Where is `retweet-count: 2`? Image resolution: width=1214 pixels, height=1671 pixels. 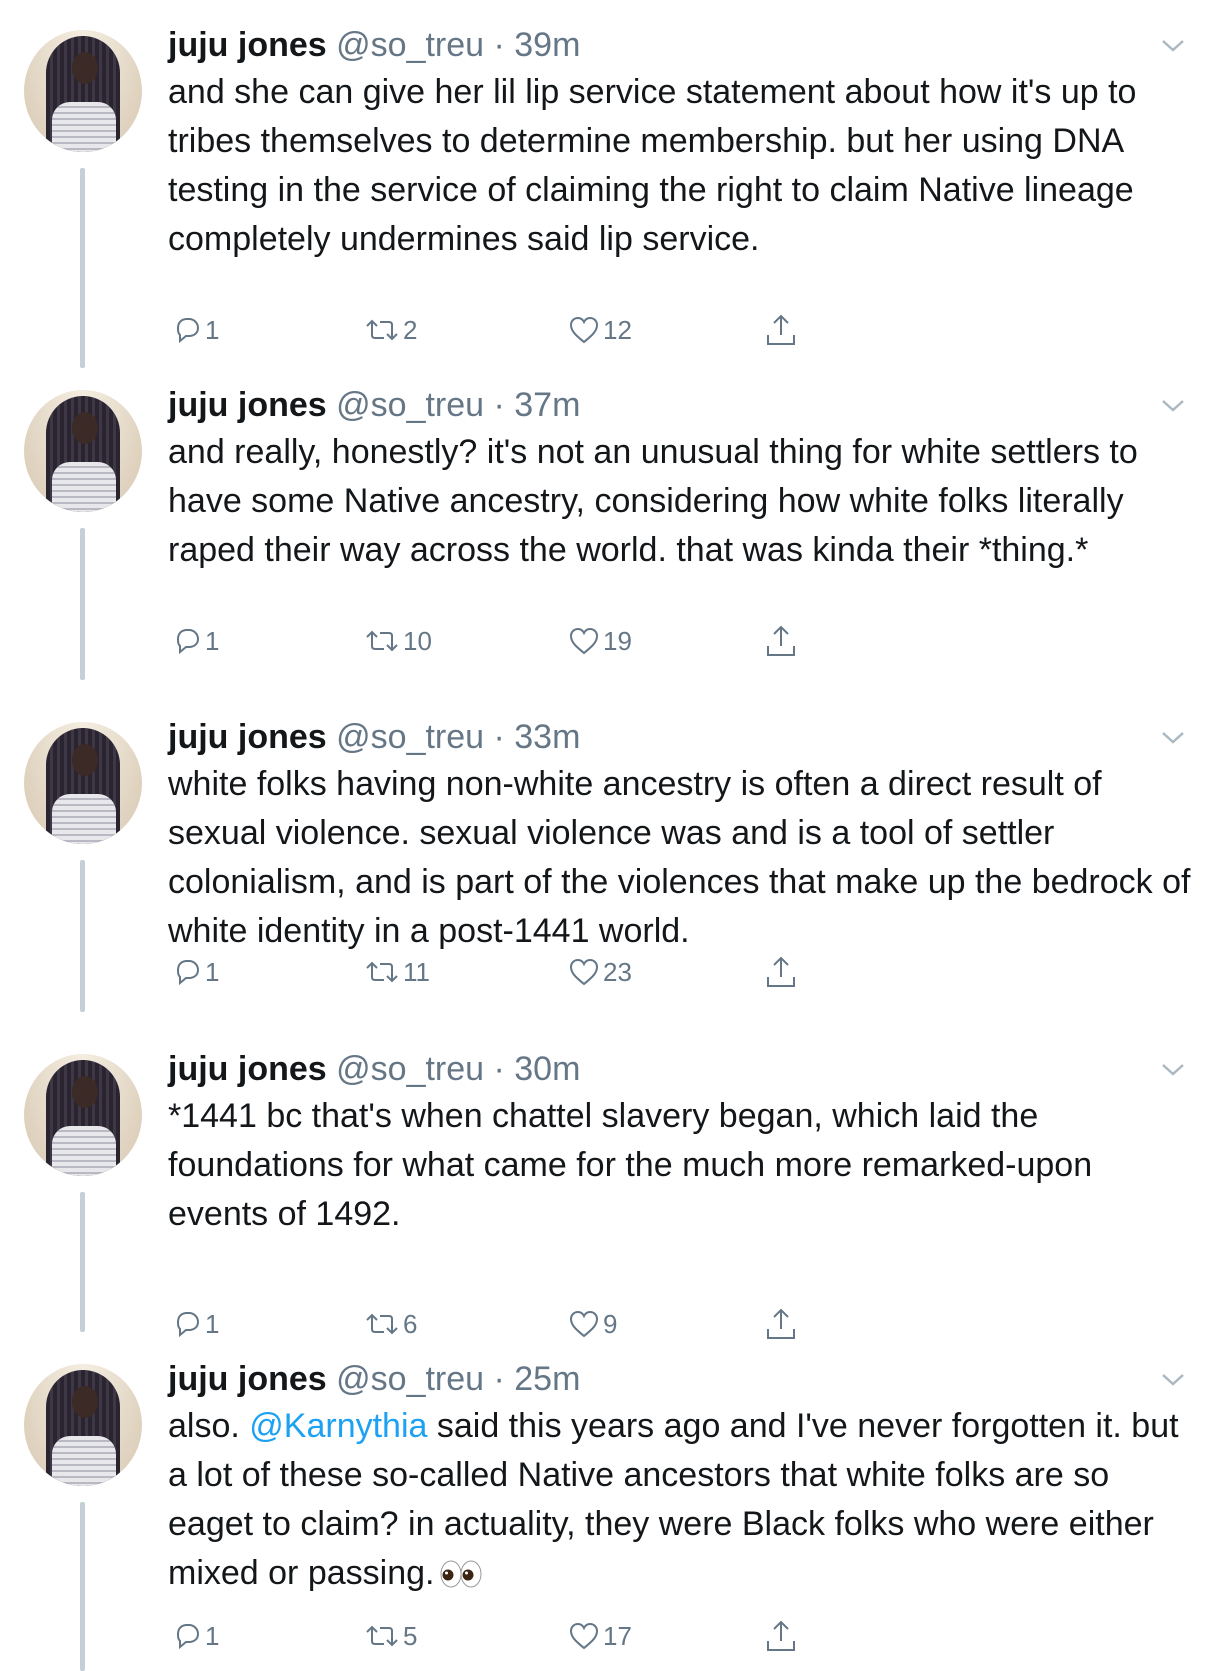
retweet-count: 2 is located at coordinates (410, 329).